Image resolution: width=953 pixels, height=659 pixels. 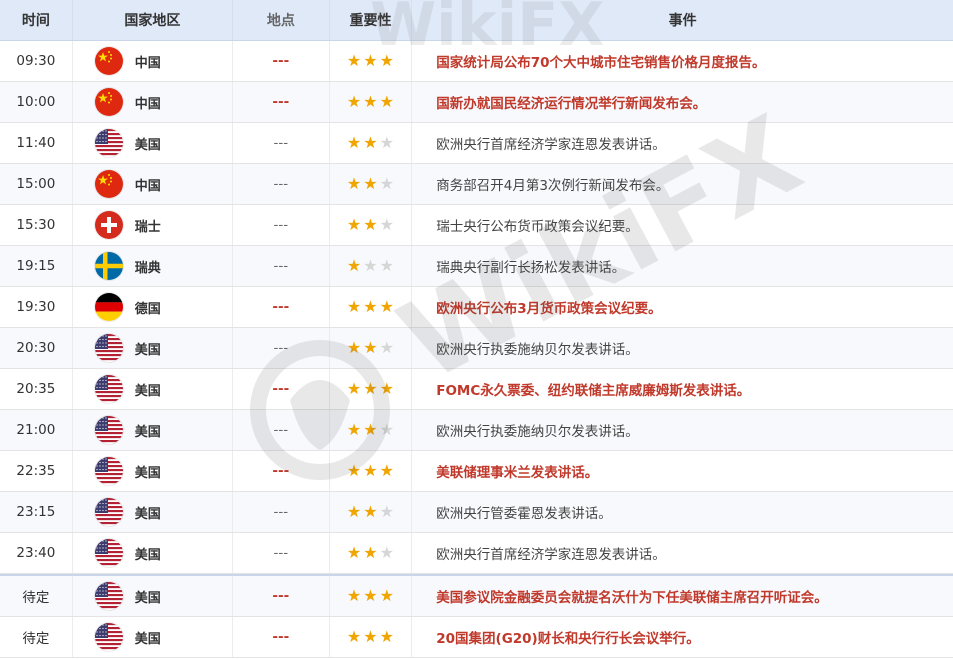 I want to click on table-row: 10:00 中国 --- ★ ★ ★ 国新办就国民经济运行情况举行新闻发布会。, so click(x=476, y=102).